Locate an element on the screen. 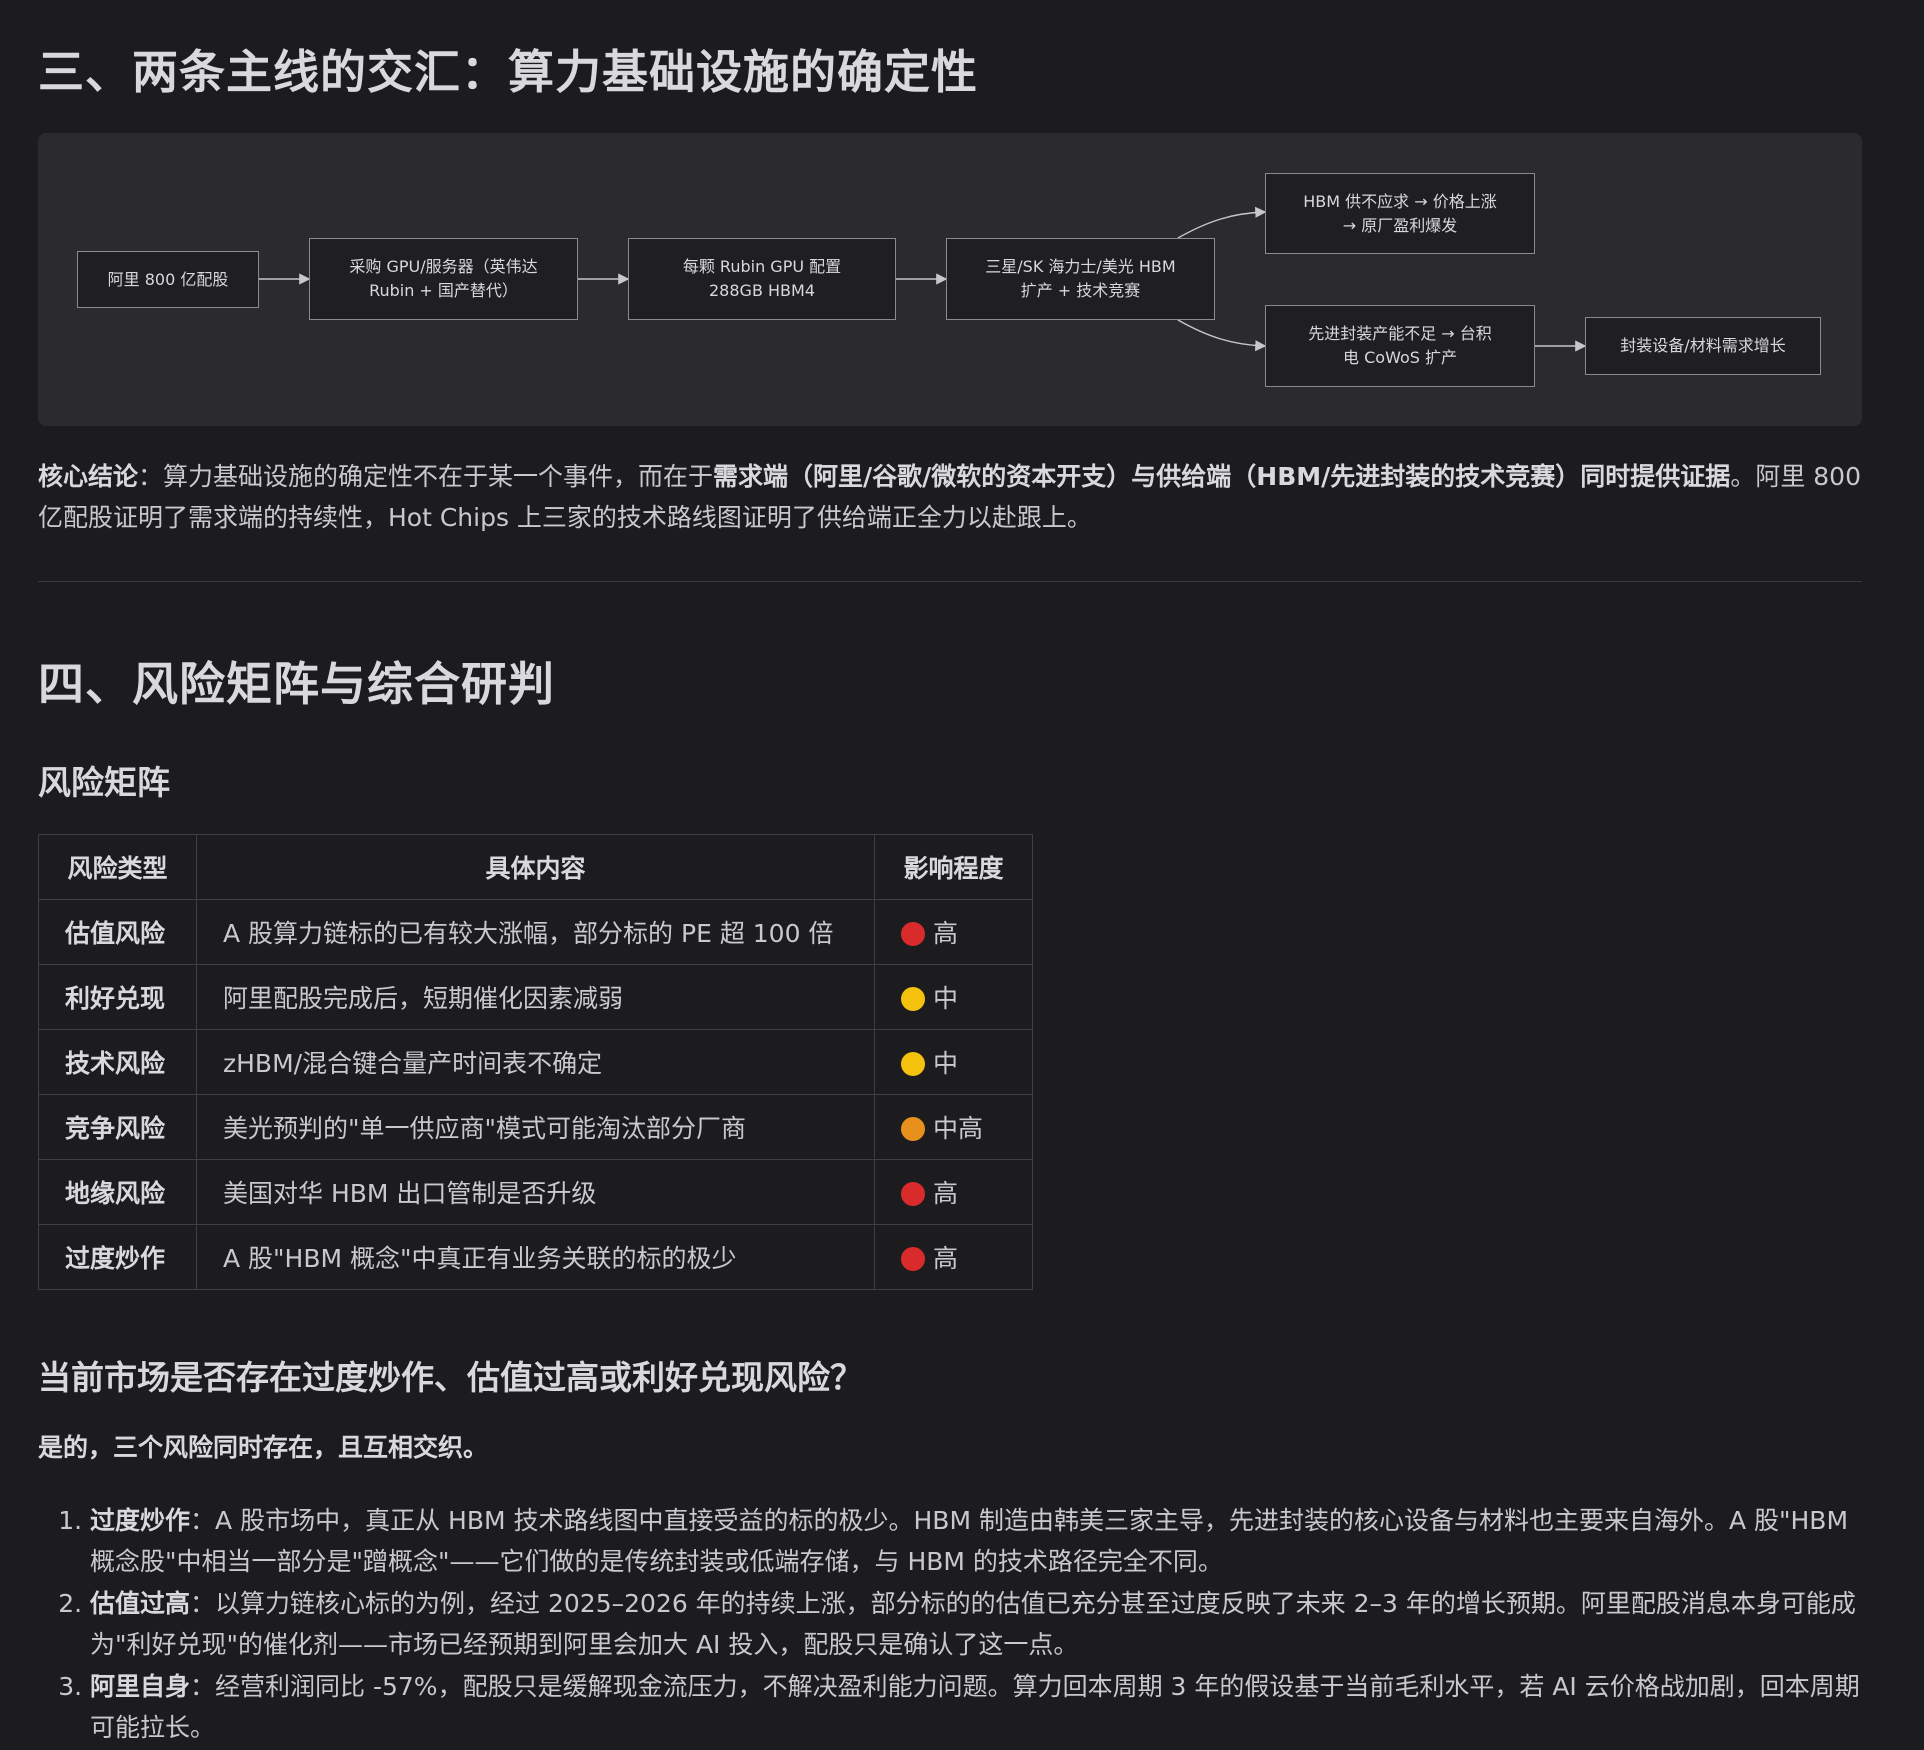 This screenshot has width=1924, height=1750. risk-type-cell: 地缘风险 is located at coordinates (117, 1192).